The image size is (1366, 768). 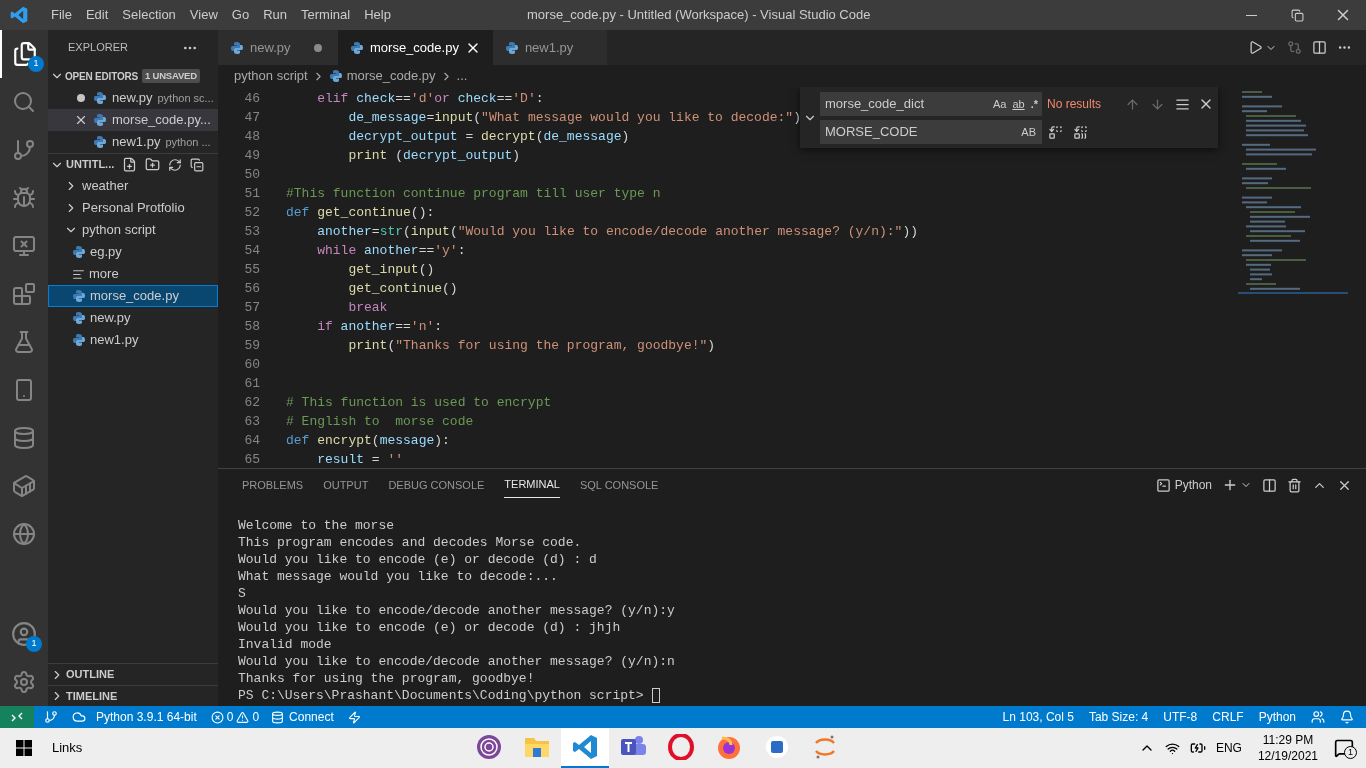 What do you see at coordinates (1055, 132) in the screenshot?
I see `replace-icon` at bounding box center [1055, 132].